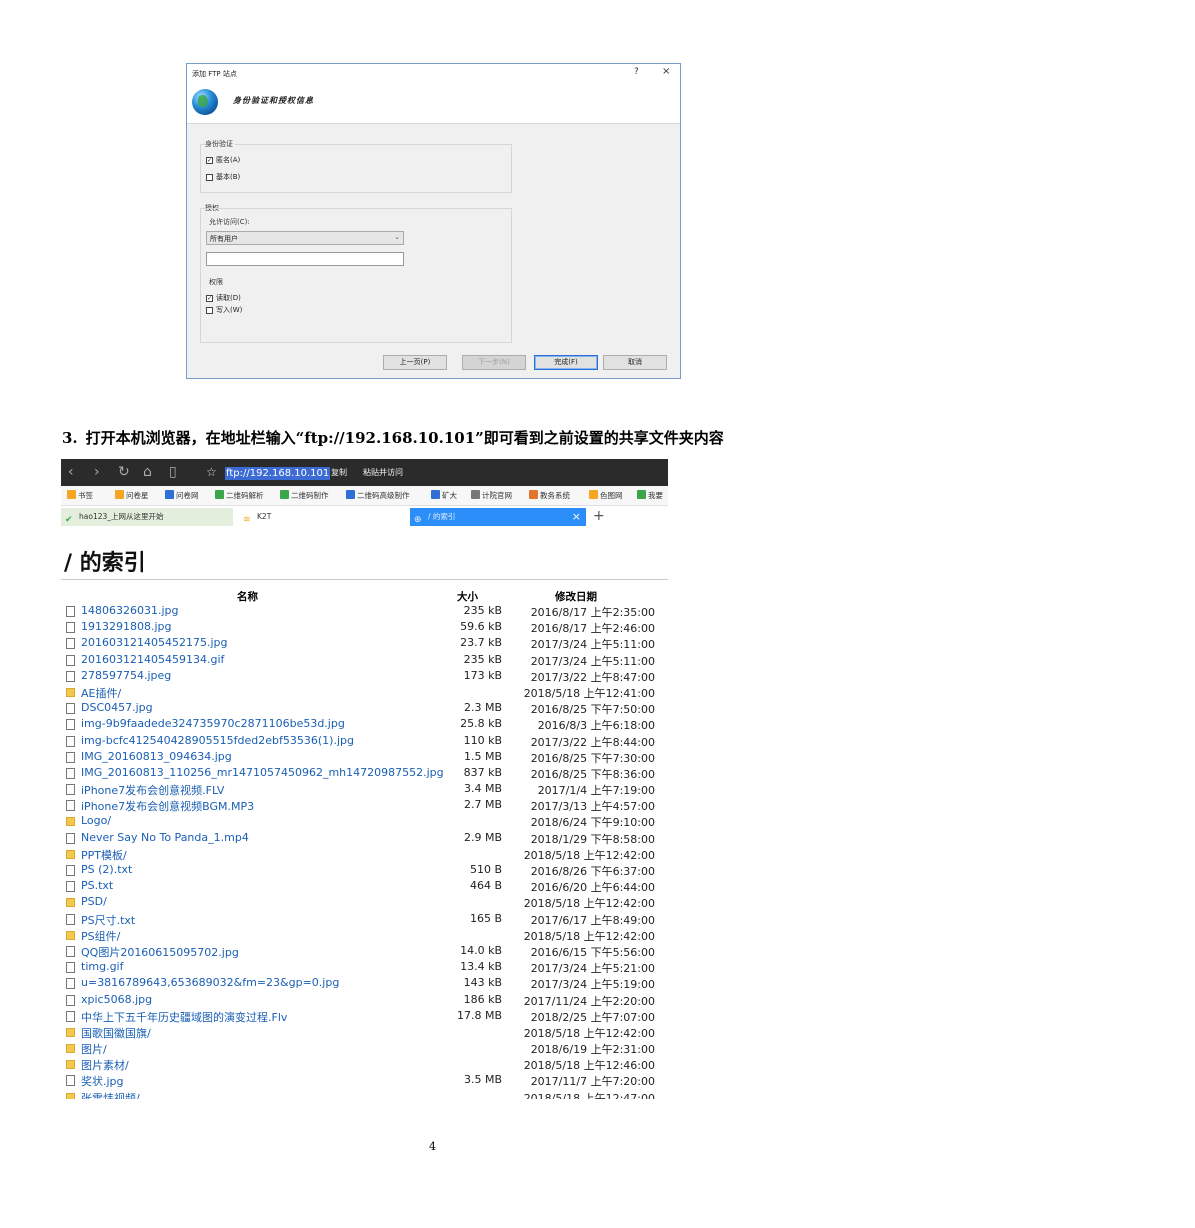  What do you see at coordinates (80, 495) in the screenshot?
I see `bookmark-item: 书签` at bounding box center [80, 495].